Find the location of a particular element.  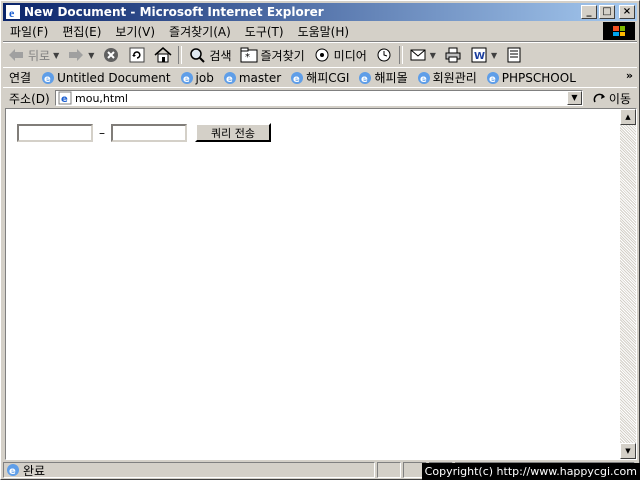

query-form: – 쿼리 전송 is located at coordinates (144, 132).